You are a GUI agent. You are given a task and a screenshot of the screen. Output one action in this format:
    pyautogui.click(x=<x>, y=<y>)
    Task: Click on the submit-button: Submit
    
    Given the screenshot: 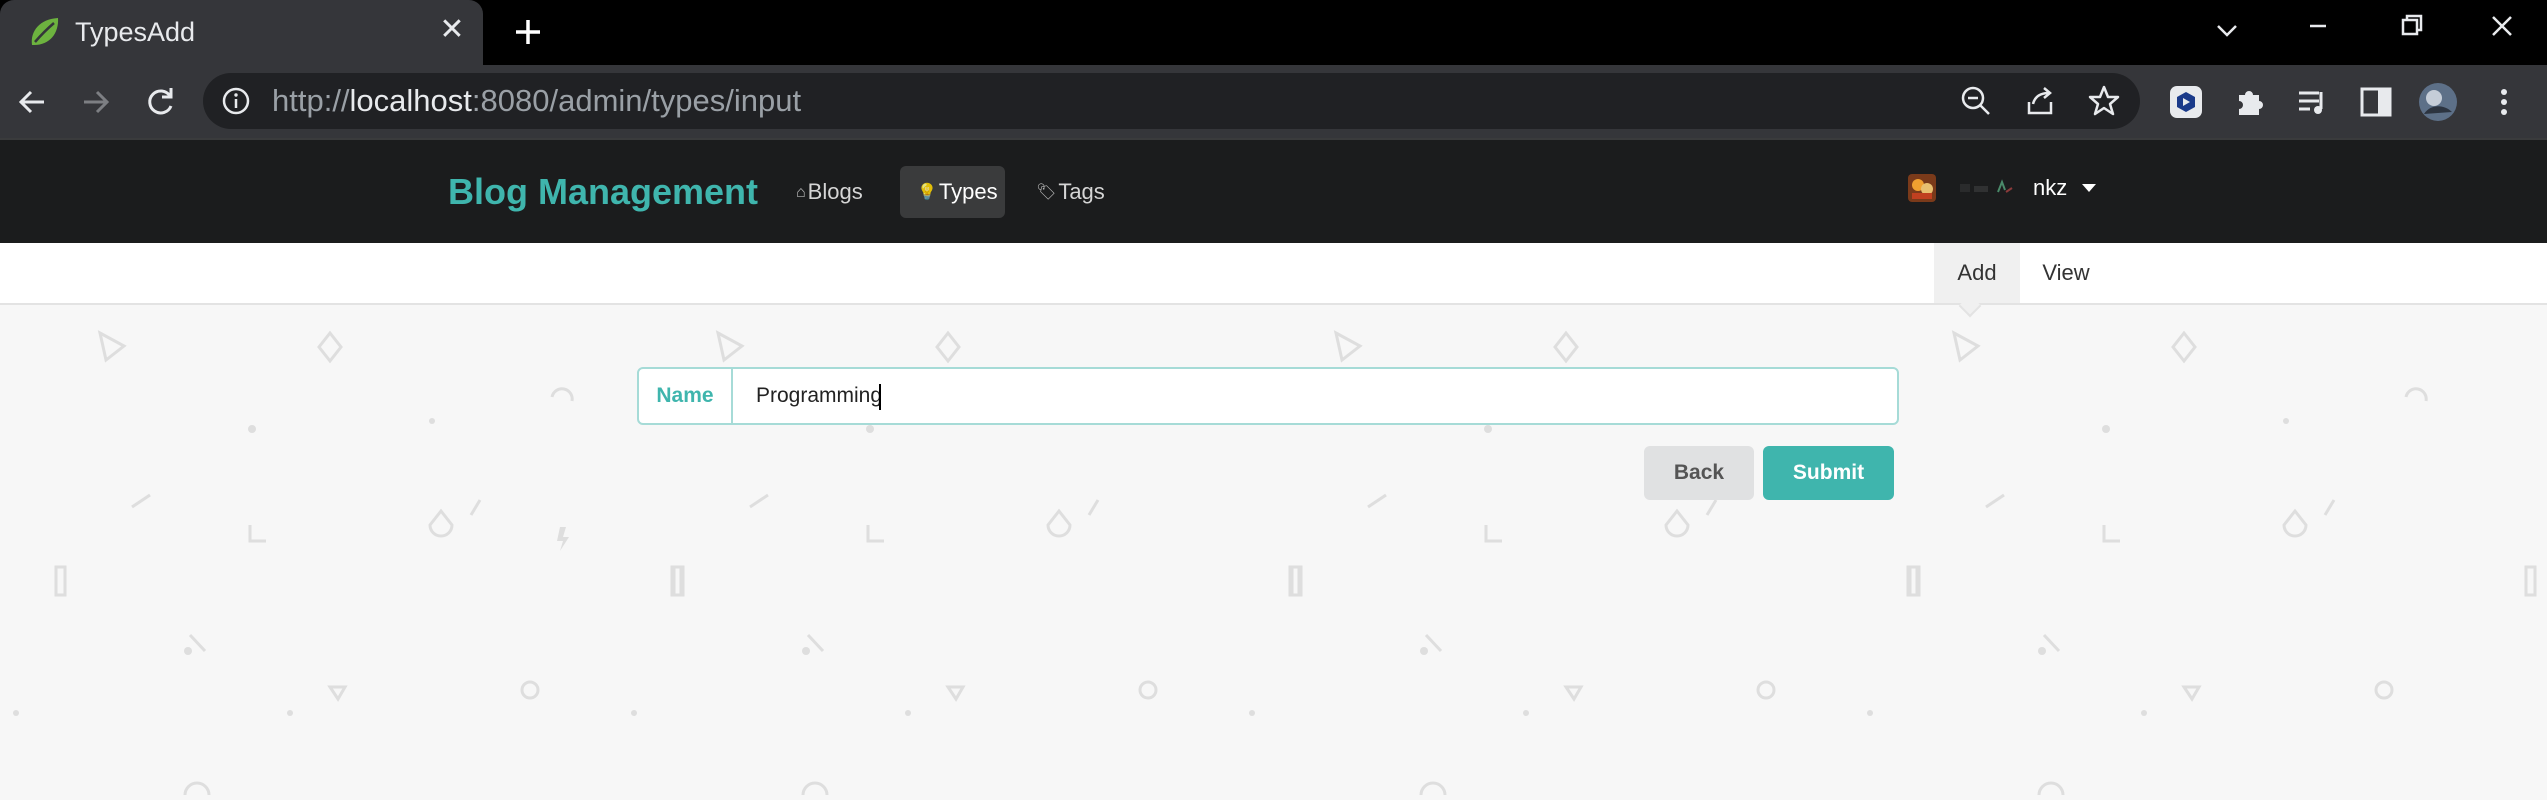 What is the action you would take?
    pyautogui.click(x=1828, y=473)
    